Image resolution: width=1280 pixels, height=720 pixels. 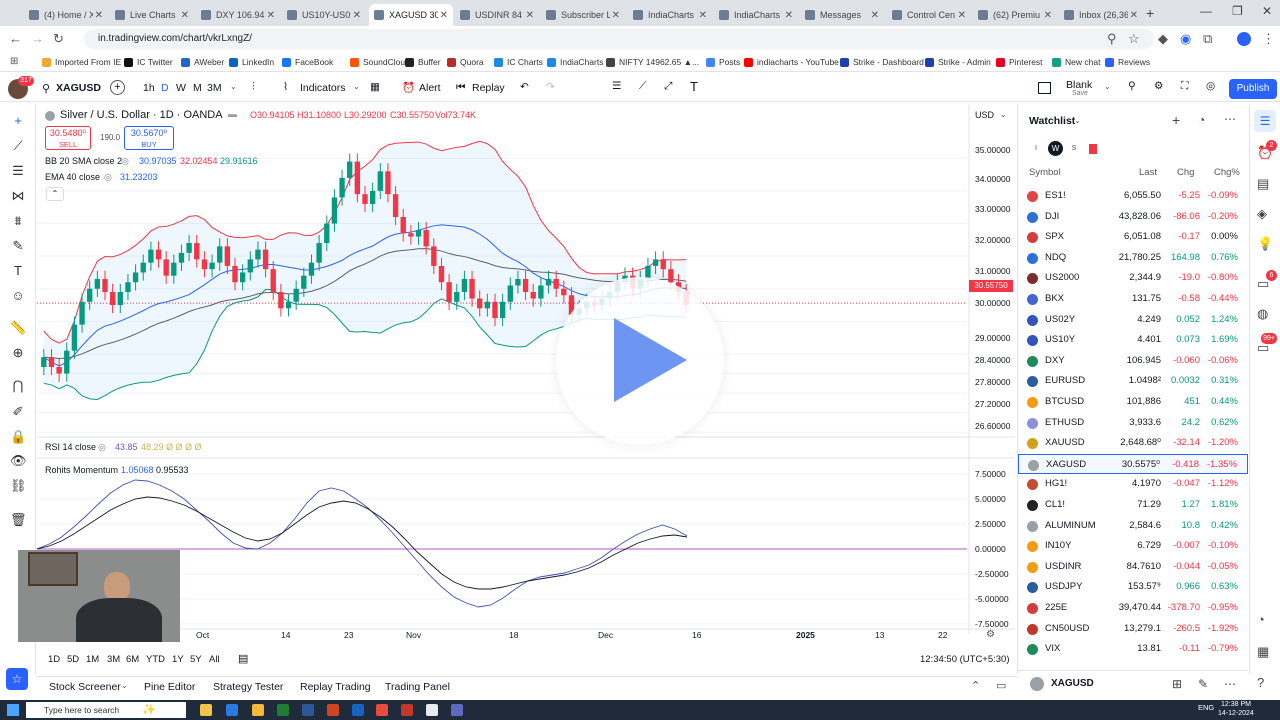 I want to click on ideas-bulb-icon: 💡, so click(x=1265, y=244).